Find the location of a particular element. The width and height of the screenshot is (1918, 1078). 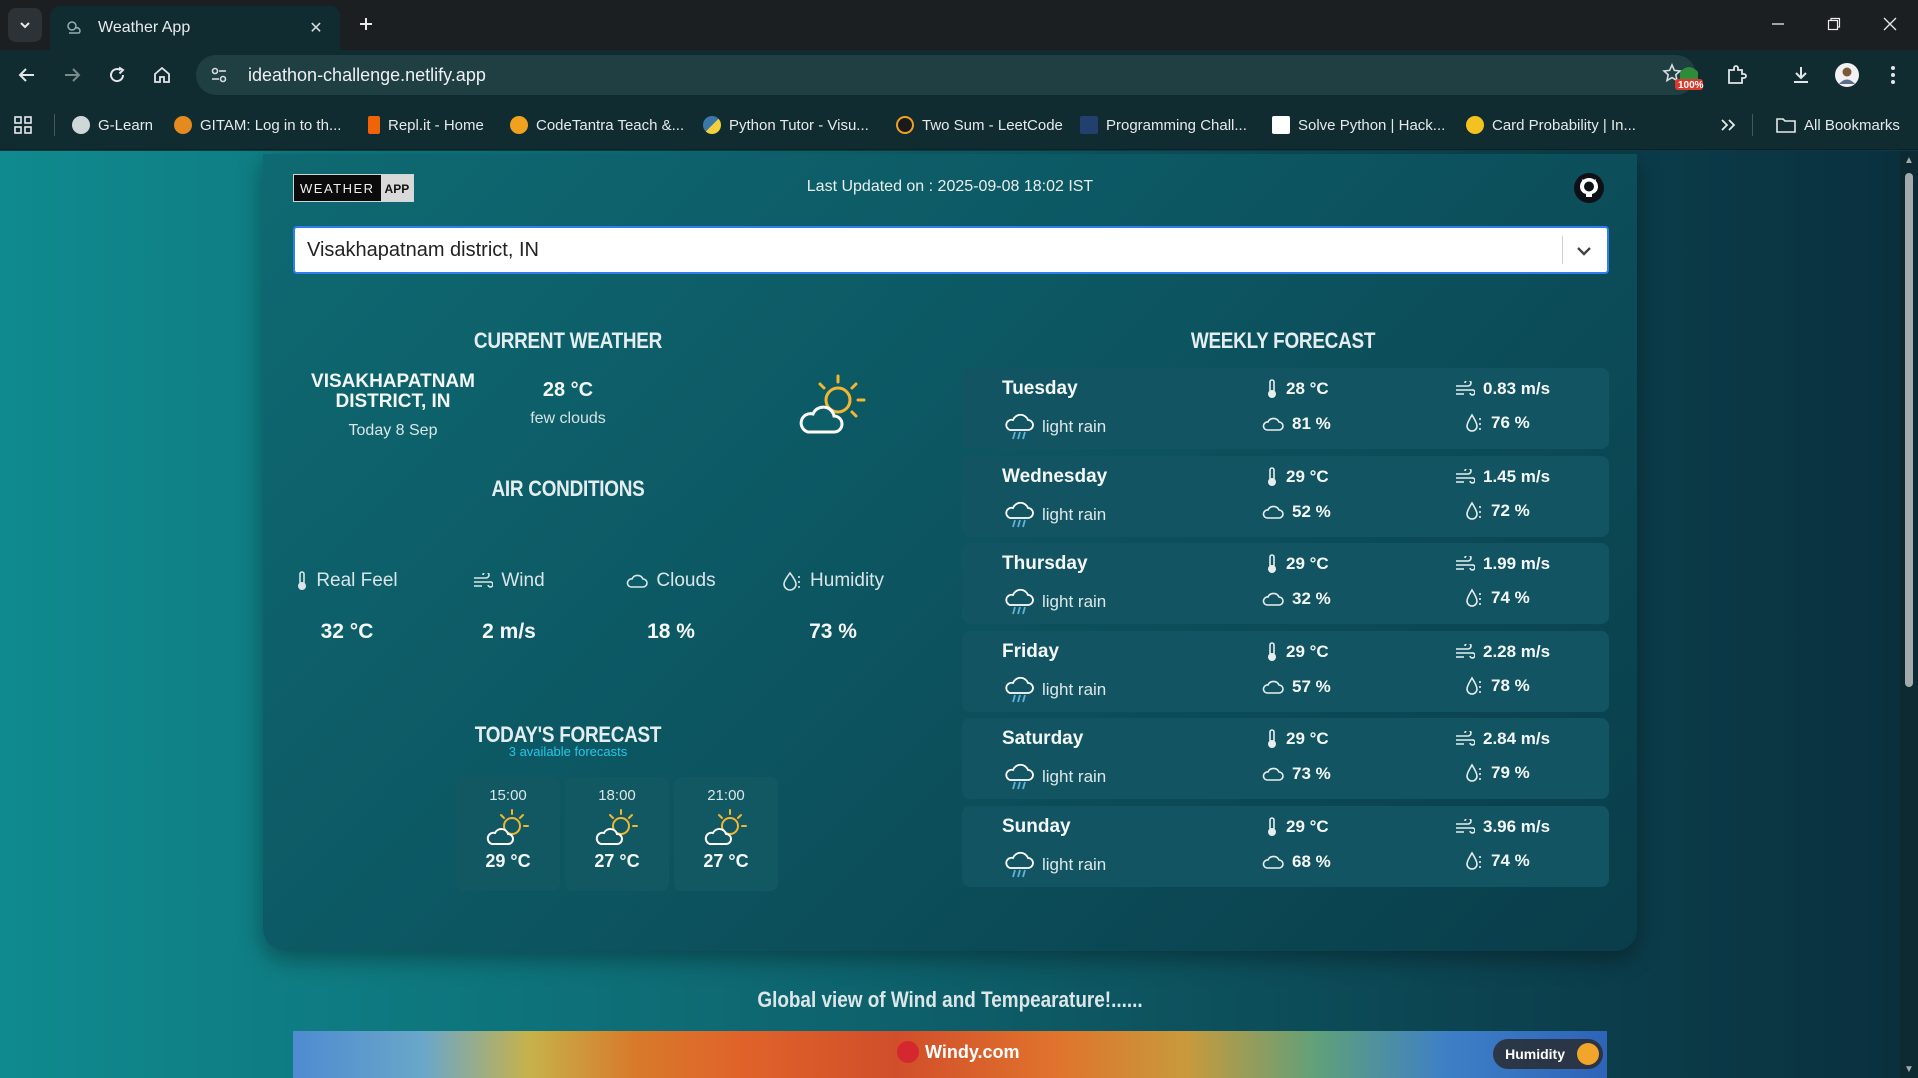

browser-tab-bar: Weather App ✕ is located at coordinates (959, 25).